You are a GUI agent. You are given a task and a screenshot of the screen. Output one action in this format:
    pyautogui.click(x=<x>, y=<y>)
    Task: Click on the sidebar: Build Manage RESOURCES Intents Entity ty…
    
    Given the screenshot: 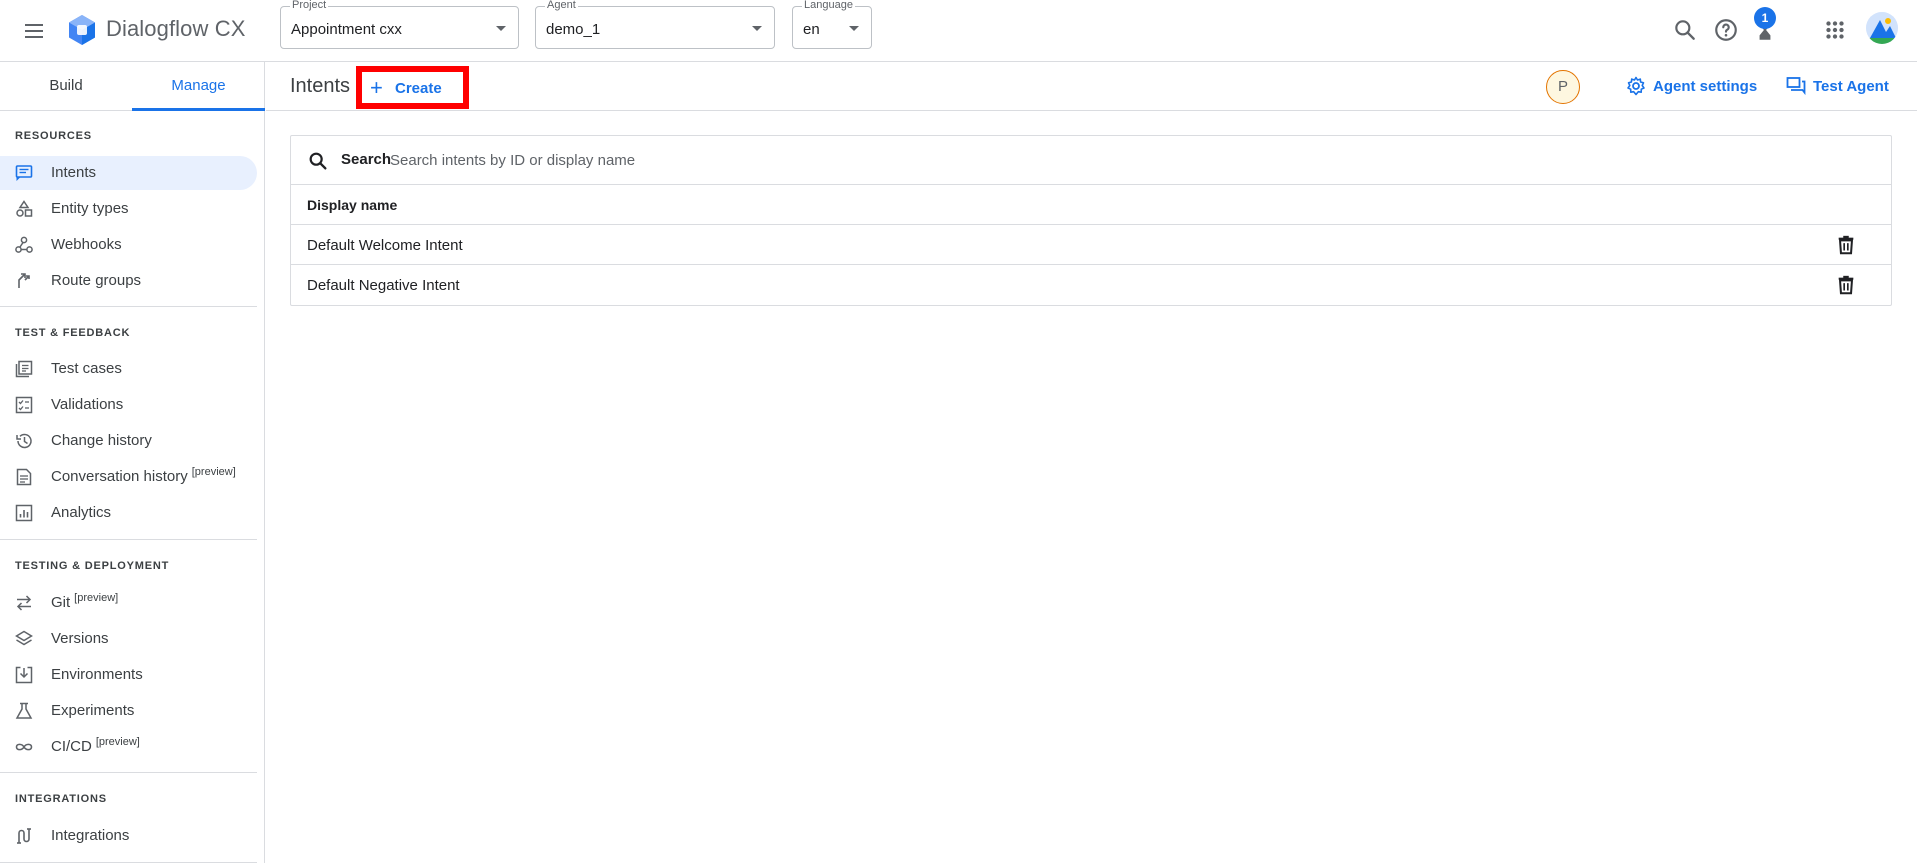 What is the action you would take?
    pyautogui.click(x=132, y=462)
    